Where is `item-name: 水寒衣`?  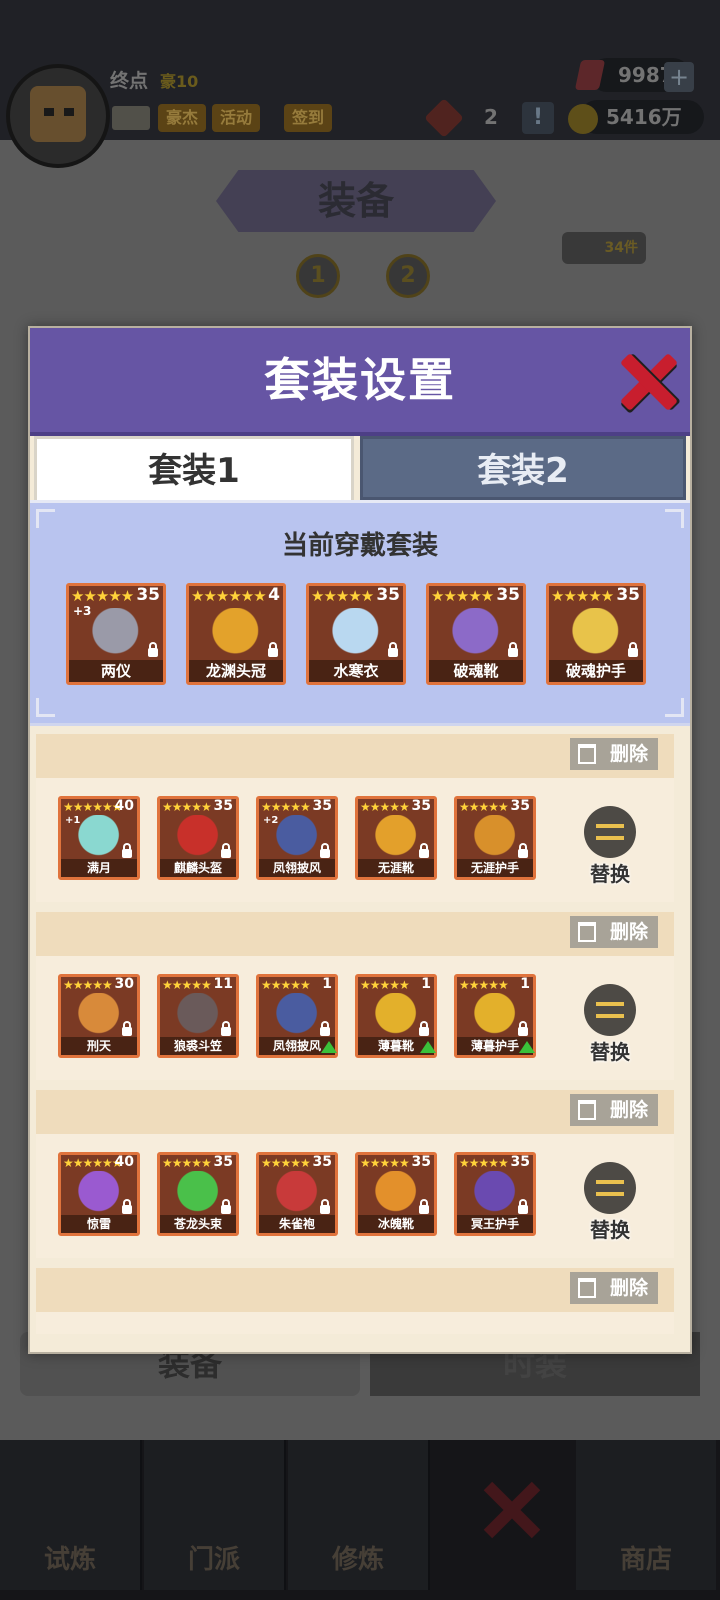
item-name: 水寒衣 is located at coordinates (356, 671).